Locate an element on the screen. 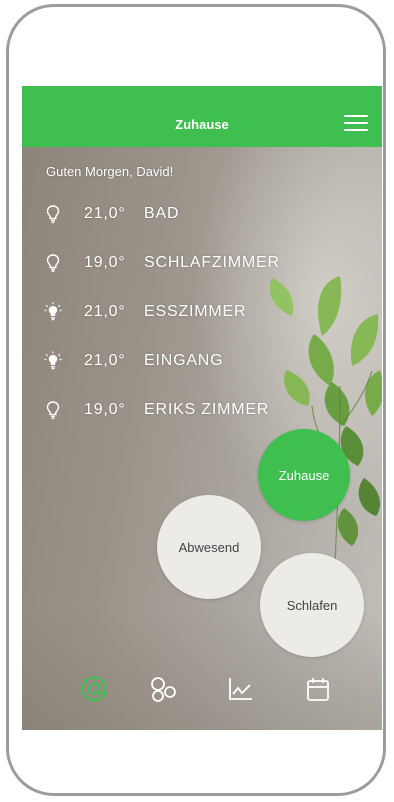  nav-item-rooms is located at coordinates (163, 689).